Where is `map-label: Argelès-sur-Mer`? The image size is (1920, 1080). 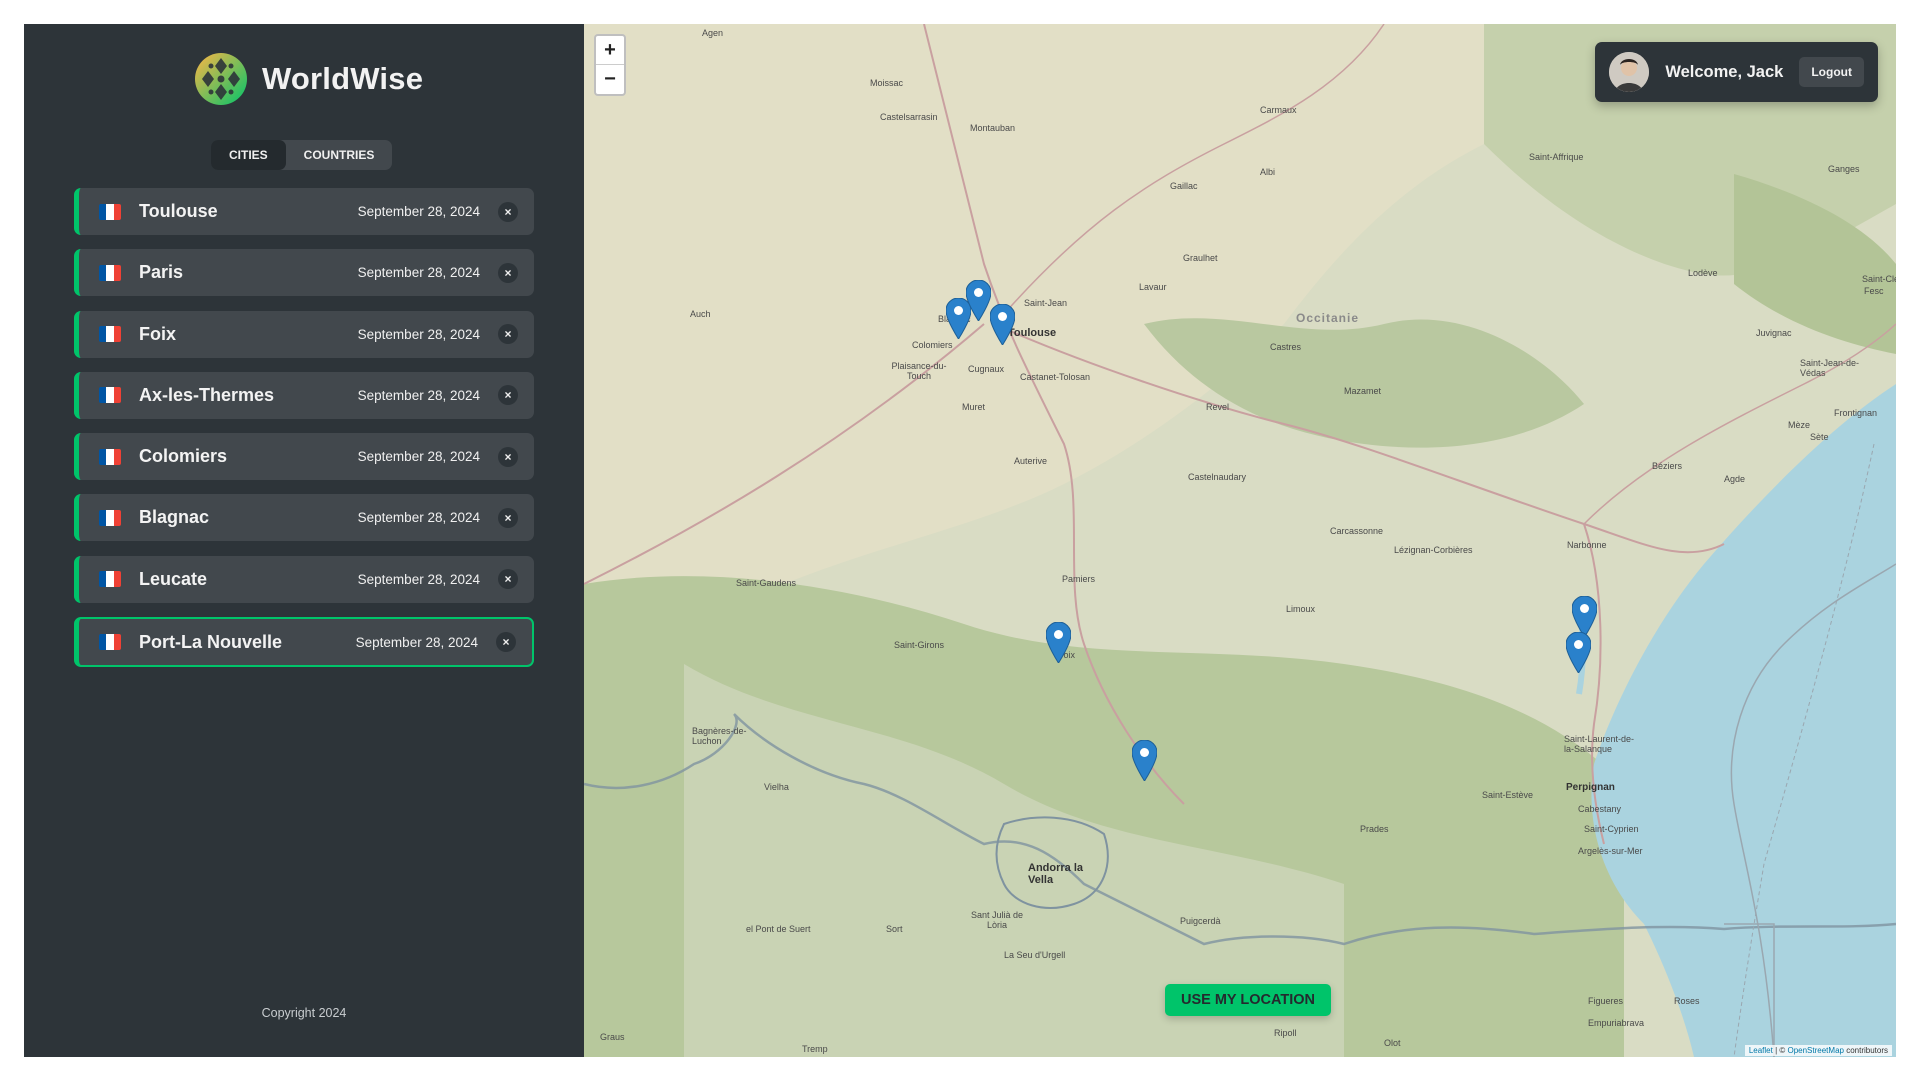 map-label: Argelès-sur-Mer is located at coordinates (1610, 851).